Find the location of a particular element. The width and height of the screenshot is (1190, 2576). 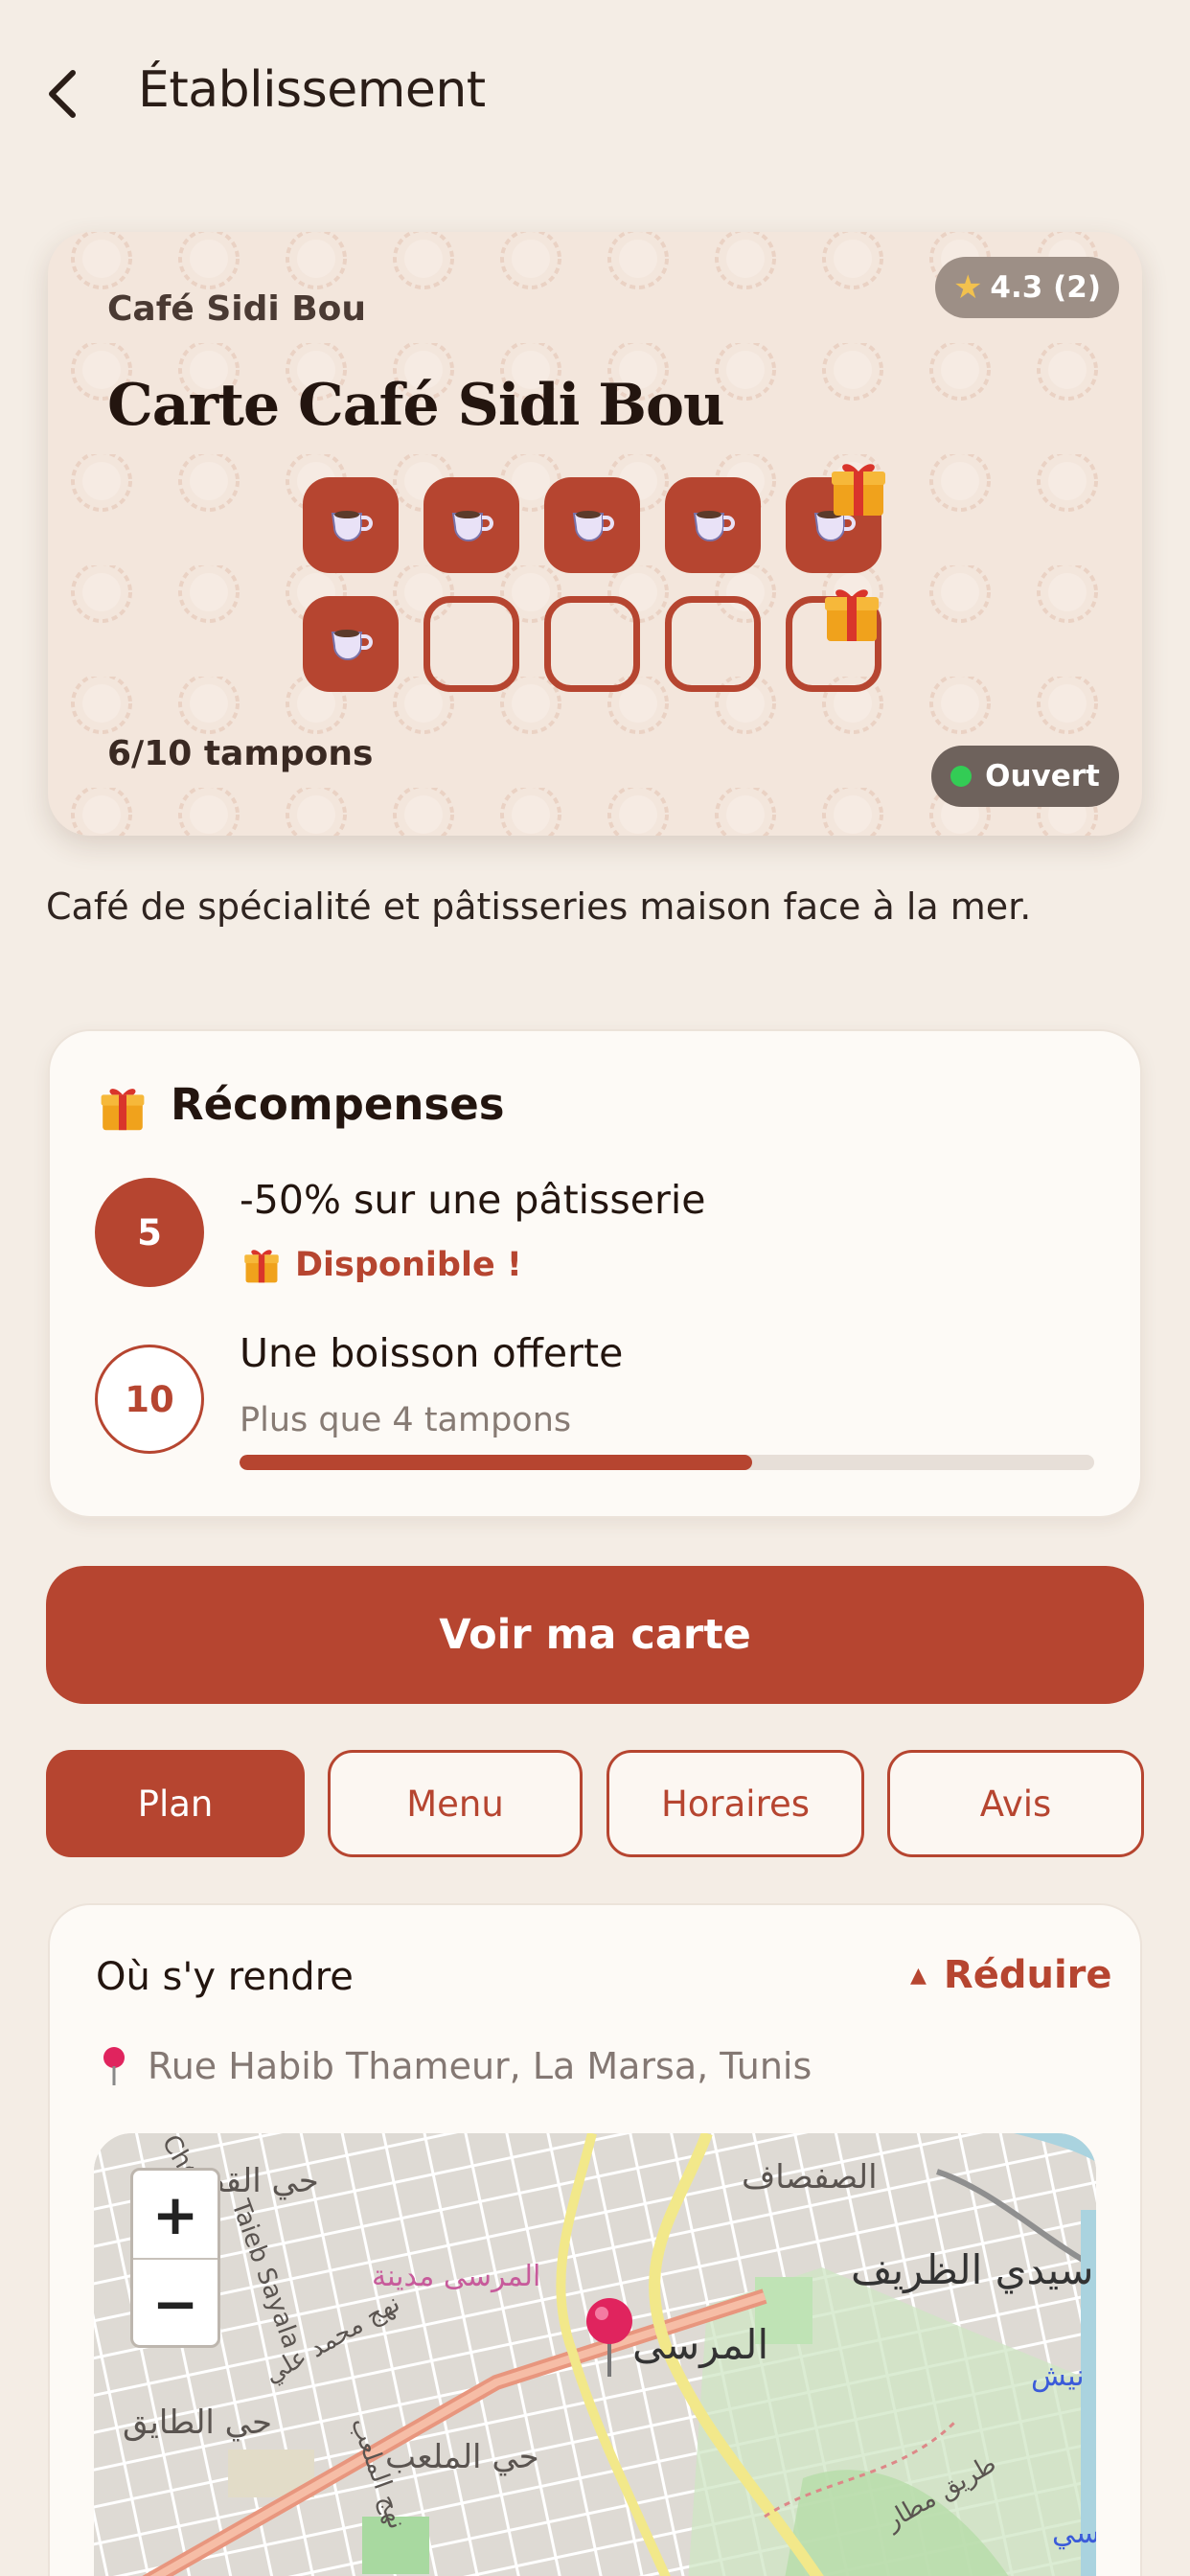

map-label: نيش is located at coordinates (1058, 2376).